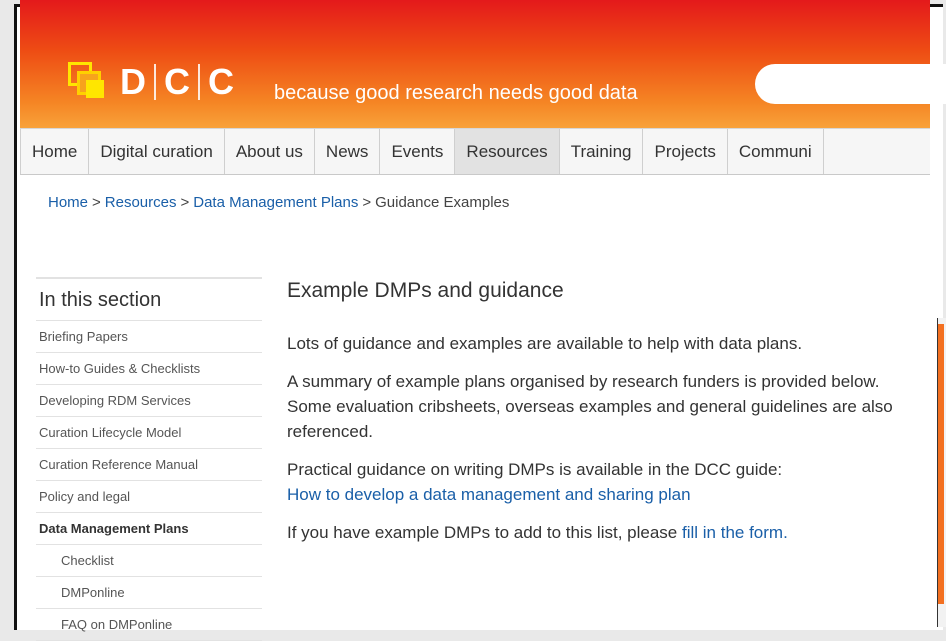  What do you see at coordinates (133, 81) in the screenshot?
I see `logo-letter: D` at bounding box center [133, 81].